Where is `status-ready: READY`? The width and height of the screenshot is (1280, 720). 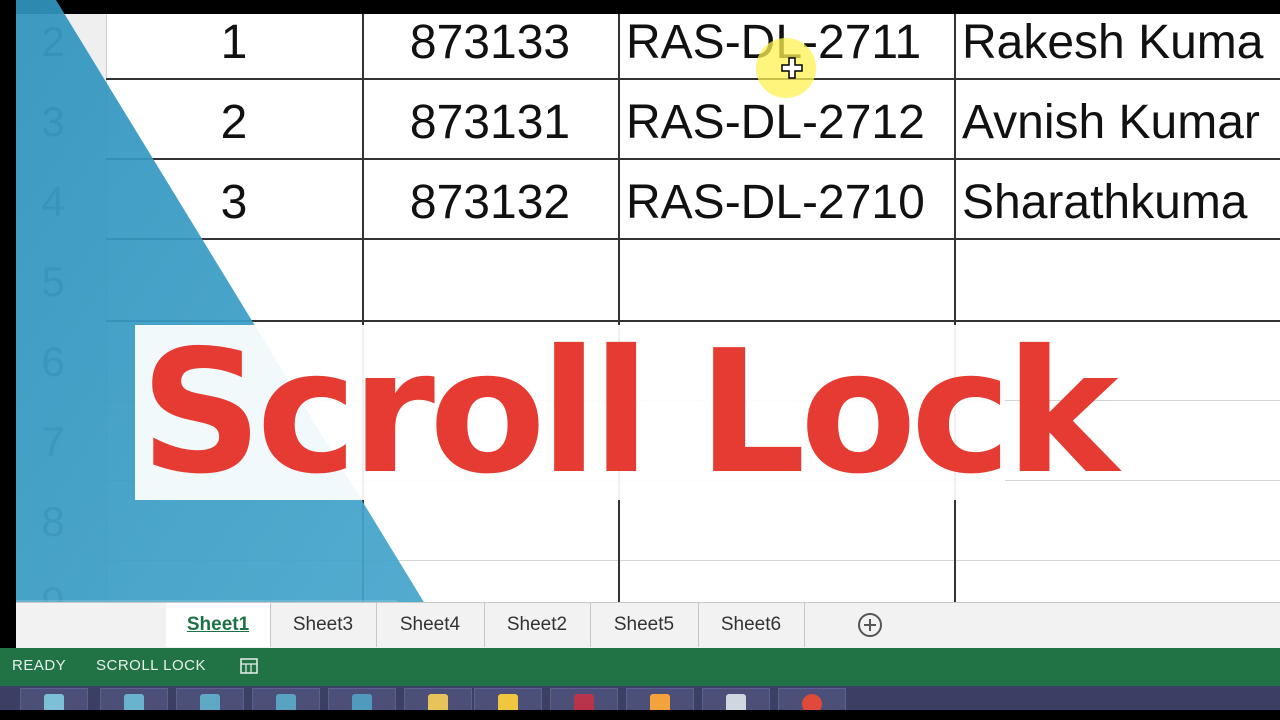
status-ready: READY is located at coordinates (39, 665).